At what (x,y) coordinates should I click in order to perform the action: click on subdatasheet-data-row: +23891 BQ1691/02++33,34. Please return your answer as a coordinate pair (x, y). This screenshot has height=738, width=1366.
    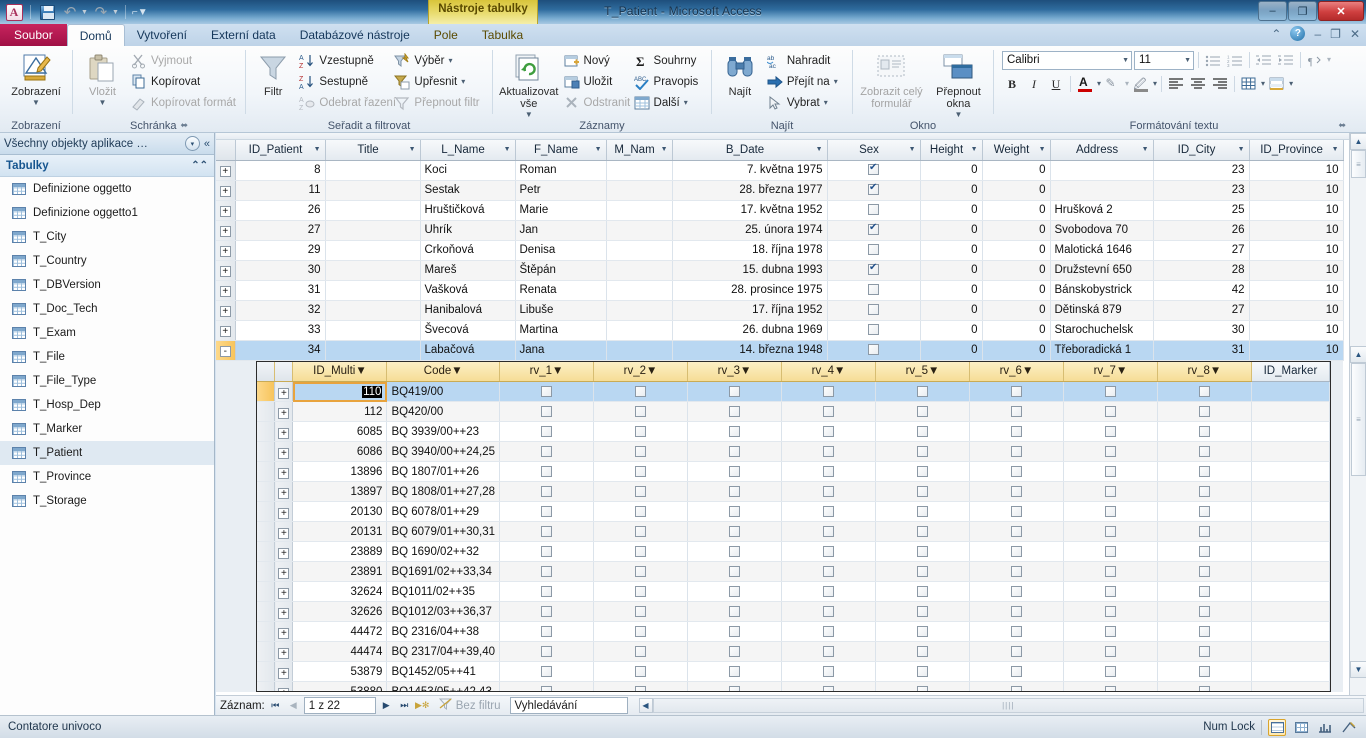
    Looking at the image, I should click on (793, 571).